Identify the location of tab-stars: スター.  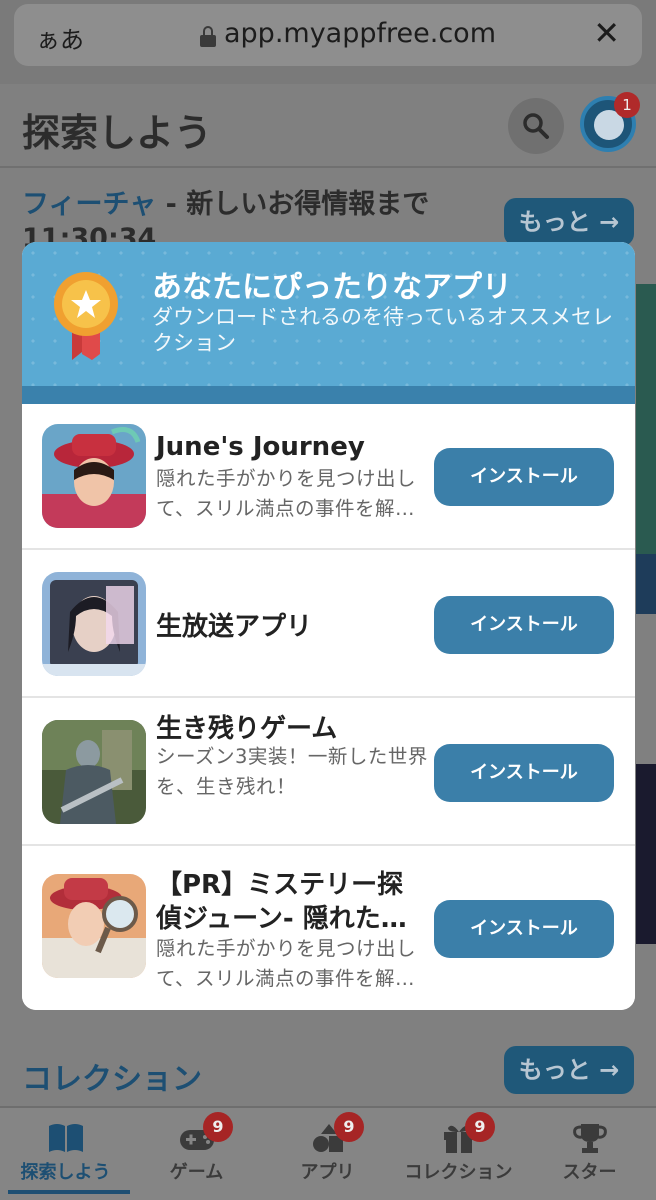
(589, 1154).